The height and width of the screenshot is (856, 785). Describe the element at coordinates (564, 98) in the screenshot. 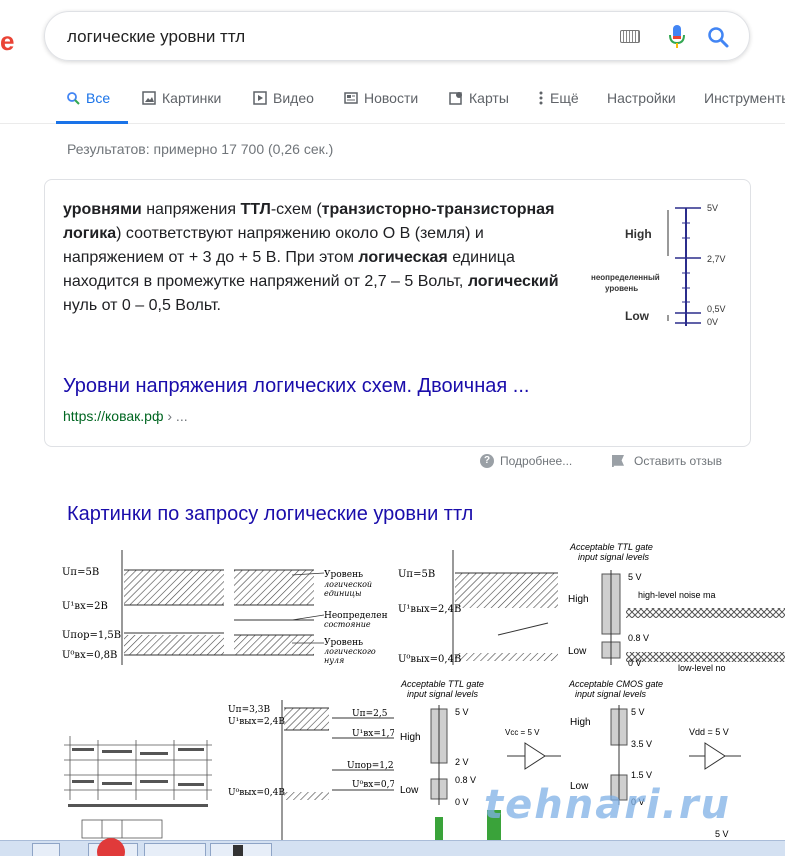

I see `tab-label: Ещё` at that location.